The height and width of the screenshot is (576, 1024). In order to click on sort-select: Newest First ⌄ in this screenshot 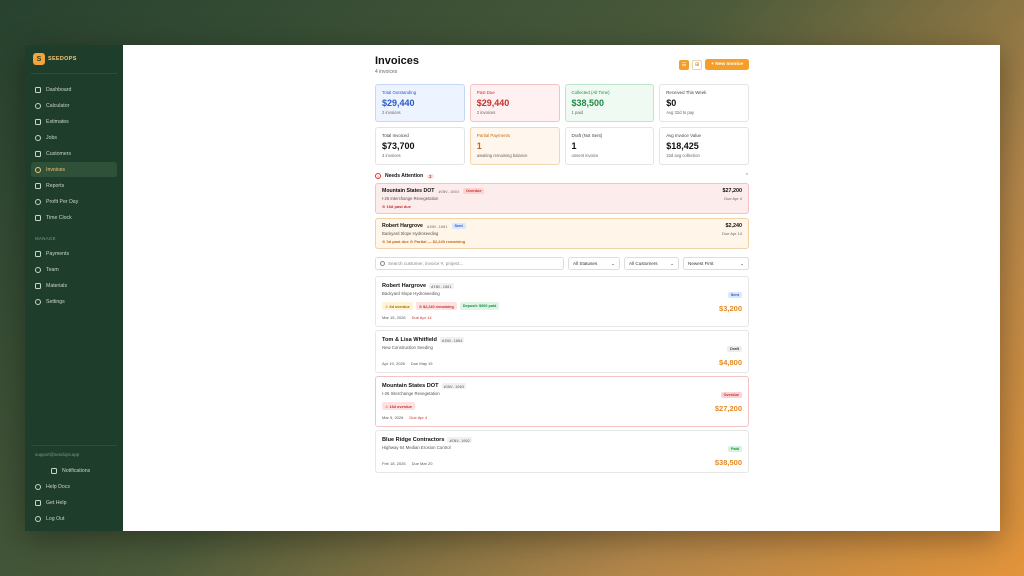, I will do `click(716, 263)`.